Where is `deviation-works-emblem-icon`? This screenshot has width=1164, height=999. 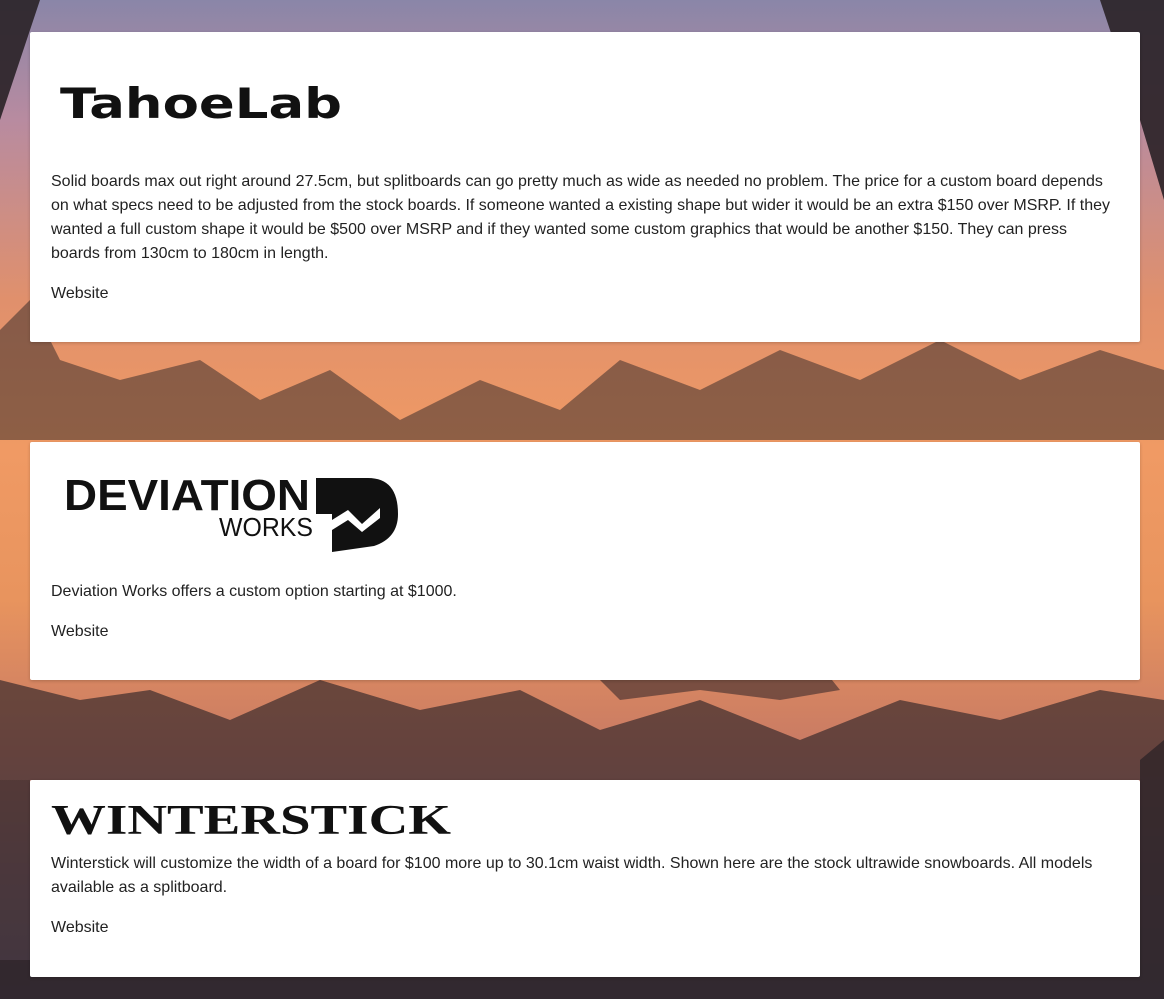 deviation-works-emblem-icon is located at coordinates (357, 515).